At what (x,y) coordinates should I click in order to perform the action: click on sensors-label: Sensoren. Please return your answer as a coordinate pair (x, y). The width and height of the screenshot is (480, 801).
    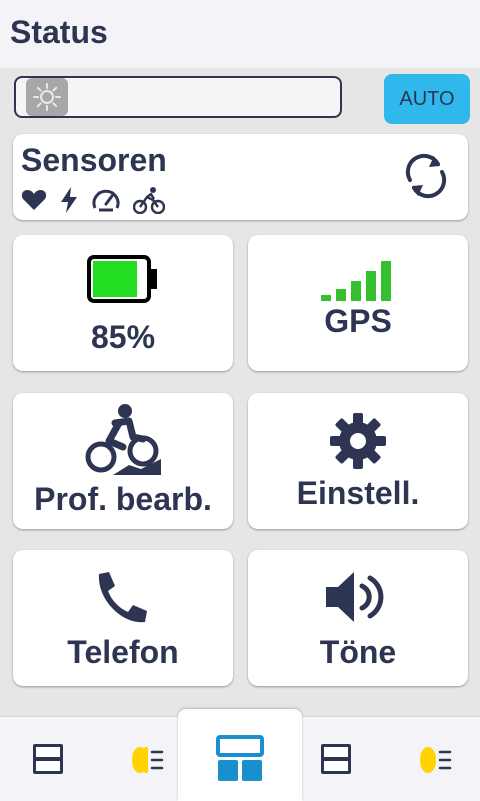
    Looking at the image, I should click on (94, 160).